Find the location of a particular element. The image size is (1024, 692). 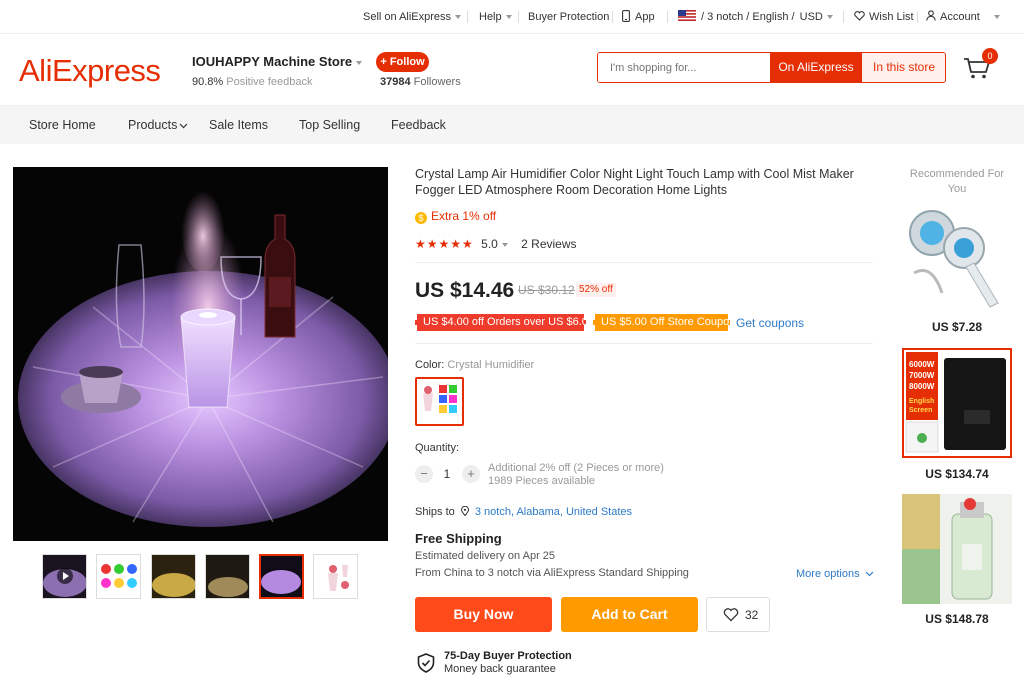

estimated-delivery: Estimated delivery on Apr 25 is located at coordinates (485, 556).